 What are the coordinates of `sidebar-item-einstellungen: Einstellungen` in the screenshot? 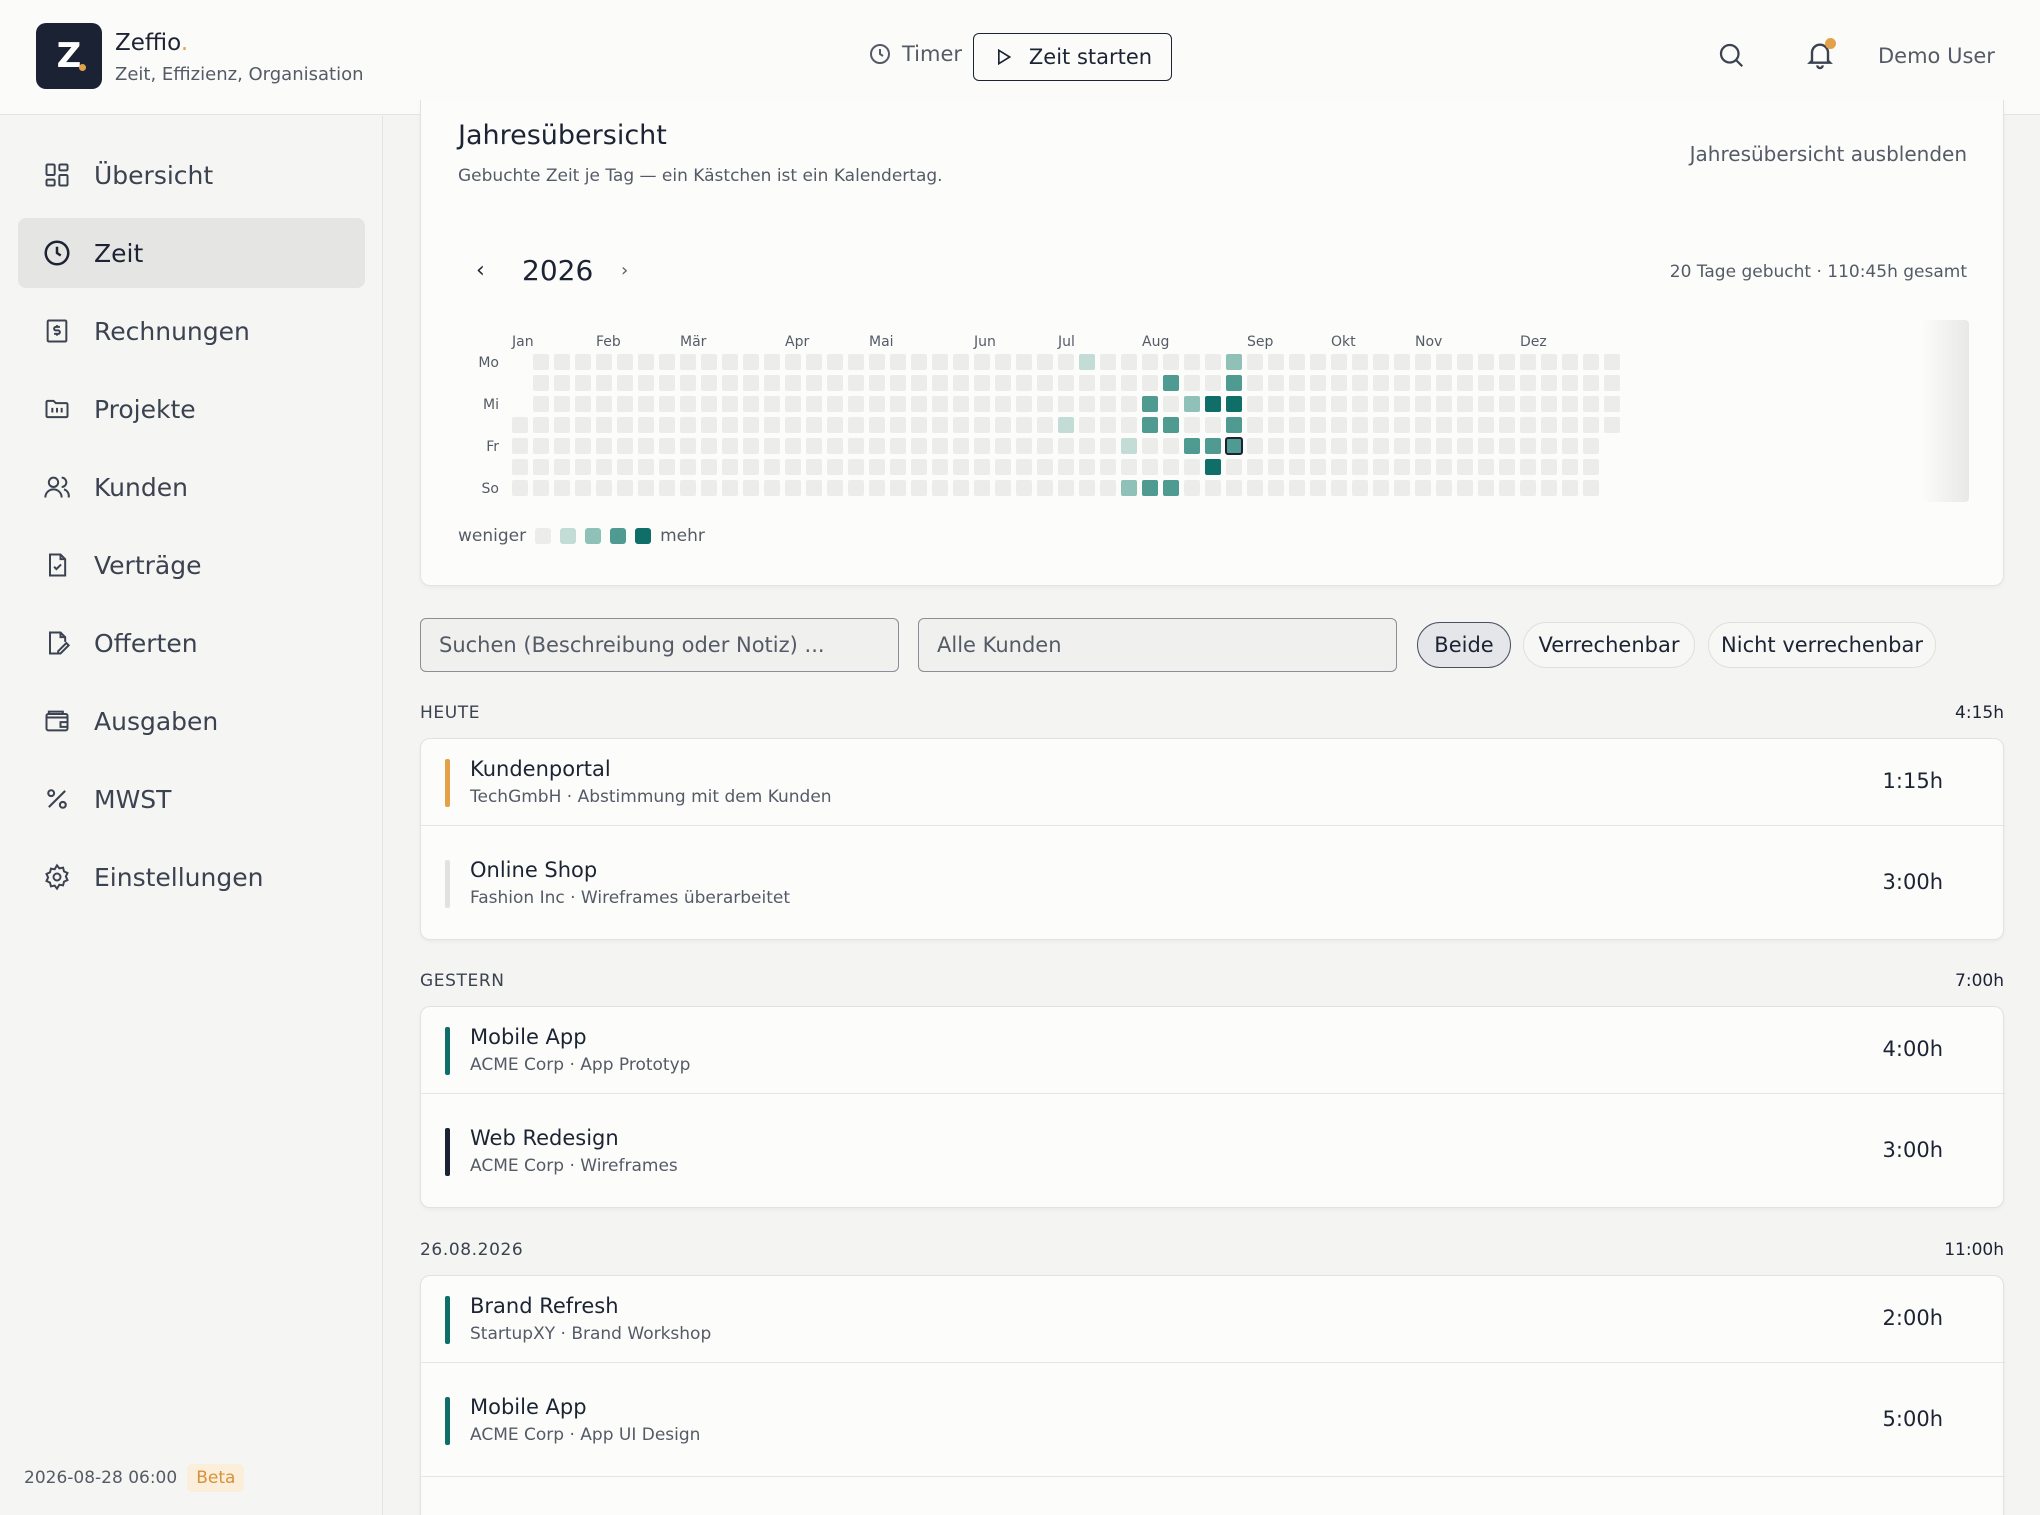 It's located at (191, 877).